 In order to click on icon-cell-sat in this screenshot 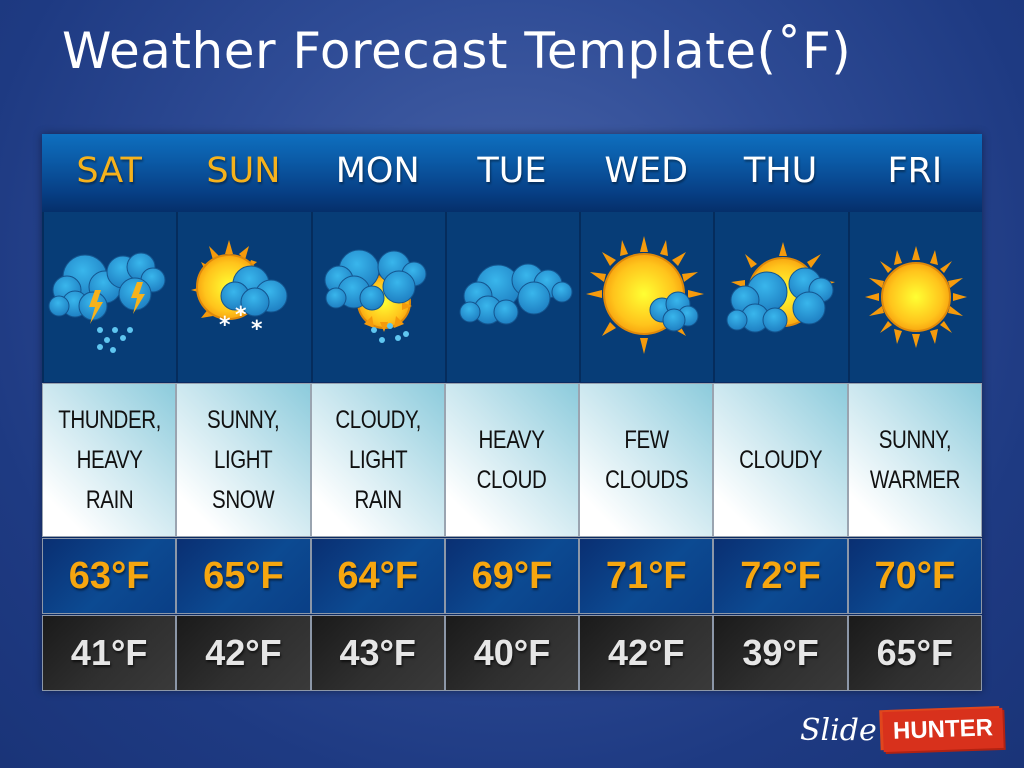, I will do `click(109, 297)`.